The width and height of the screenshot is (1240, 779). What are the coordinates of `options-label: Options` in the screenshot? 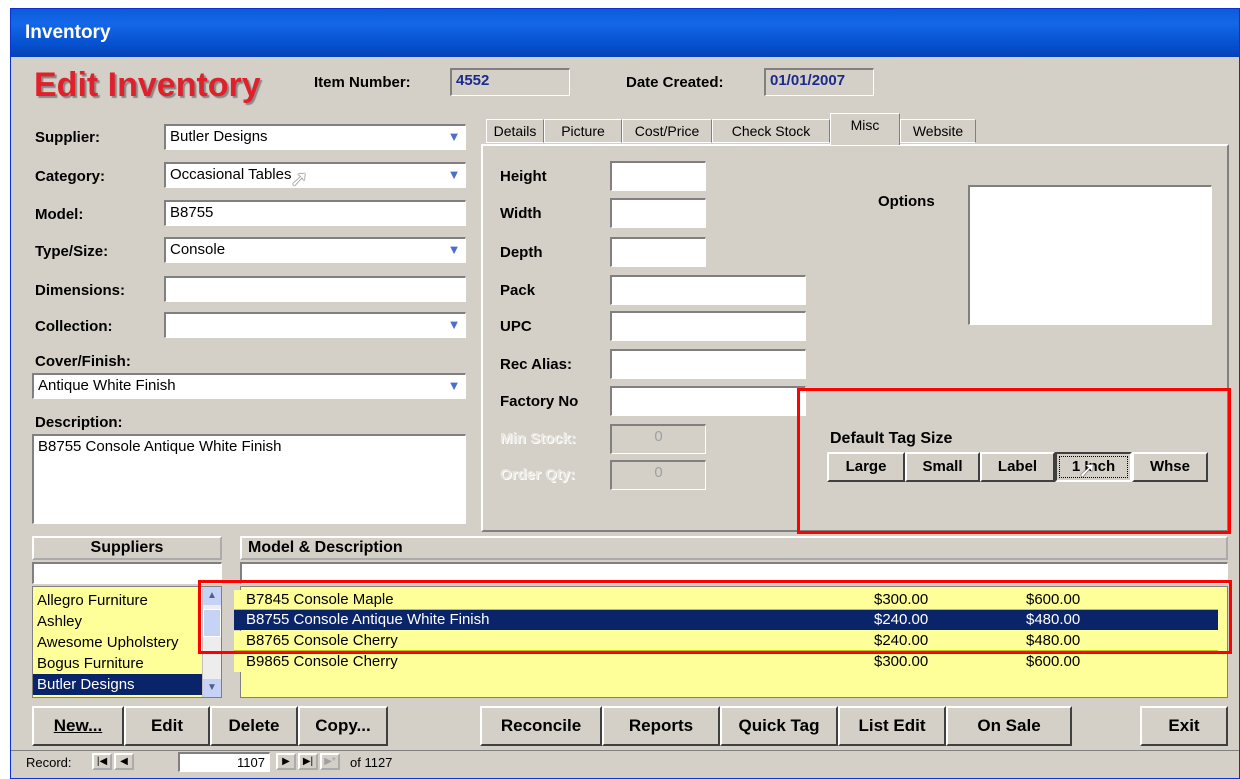 It's located at (906, 201).